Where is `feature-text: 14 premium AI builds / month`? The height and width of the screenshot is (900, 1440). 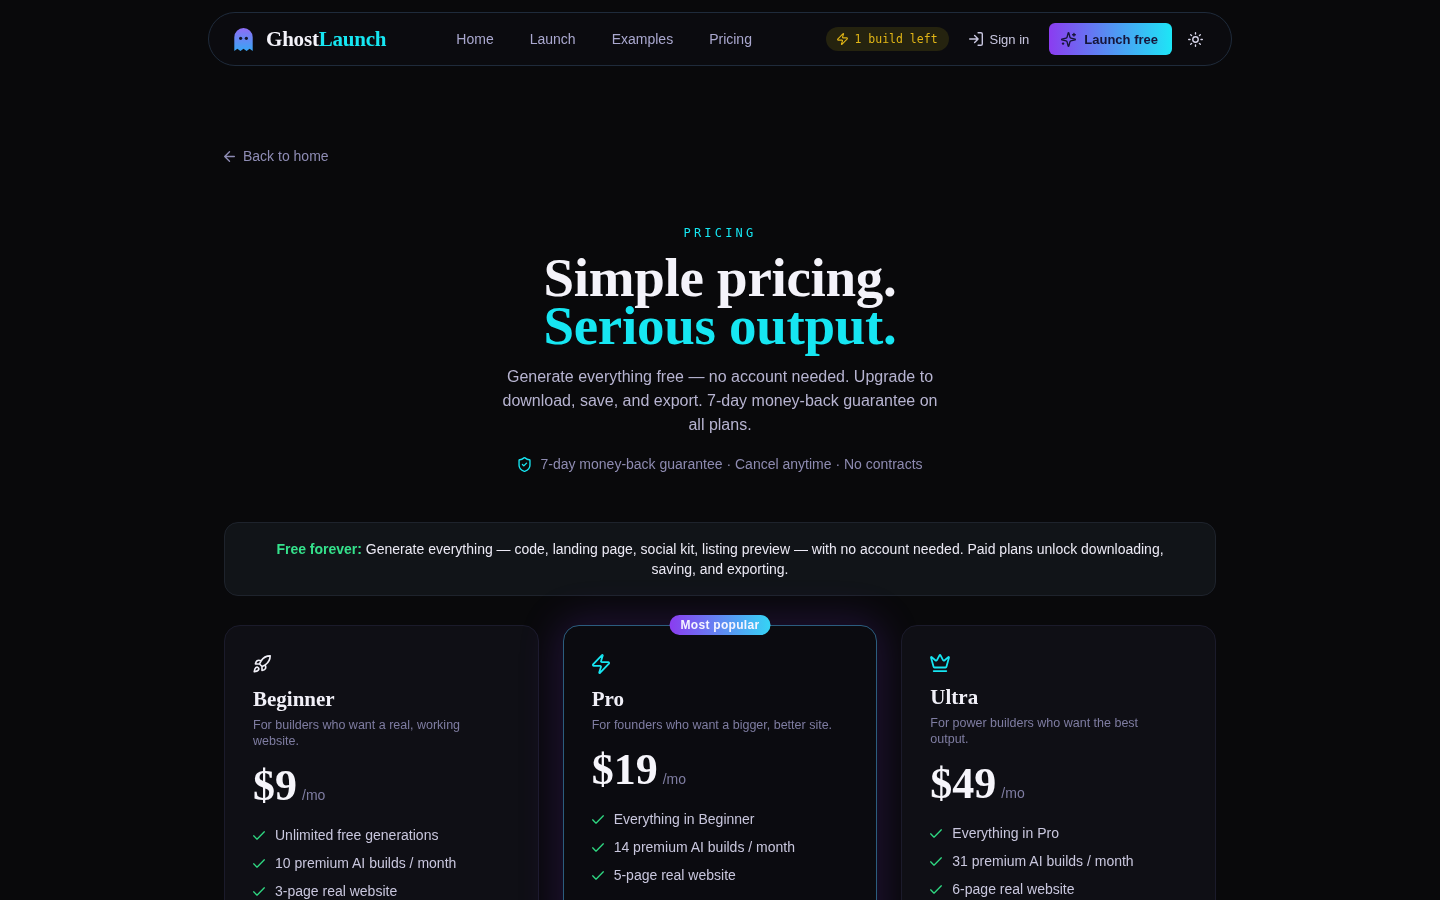 feature-text: 14 premium AI builds / month is located at coordinates (704, 847).